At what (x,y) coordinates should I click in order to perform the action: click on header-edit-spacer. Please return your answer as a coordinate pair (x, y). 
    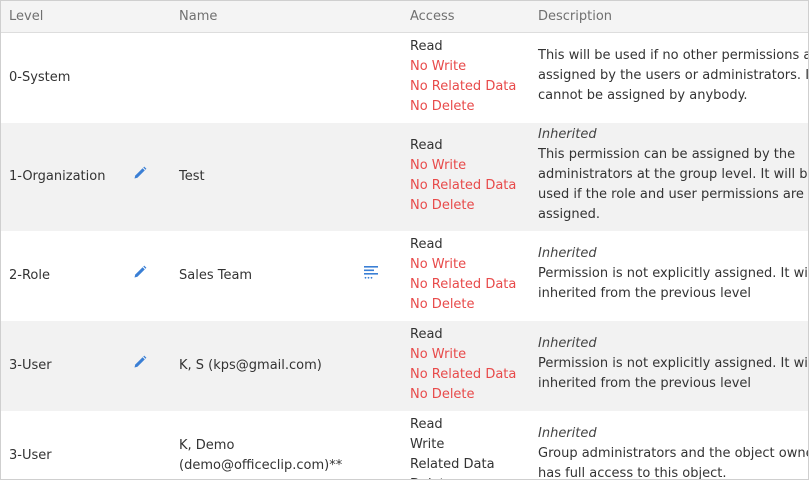
    Looking at the image, I should click on (147, 17).